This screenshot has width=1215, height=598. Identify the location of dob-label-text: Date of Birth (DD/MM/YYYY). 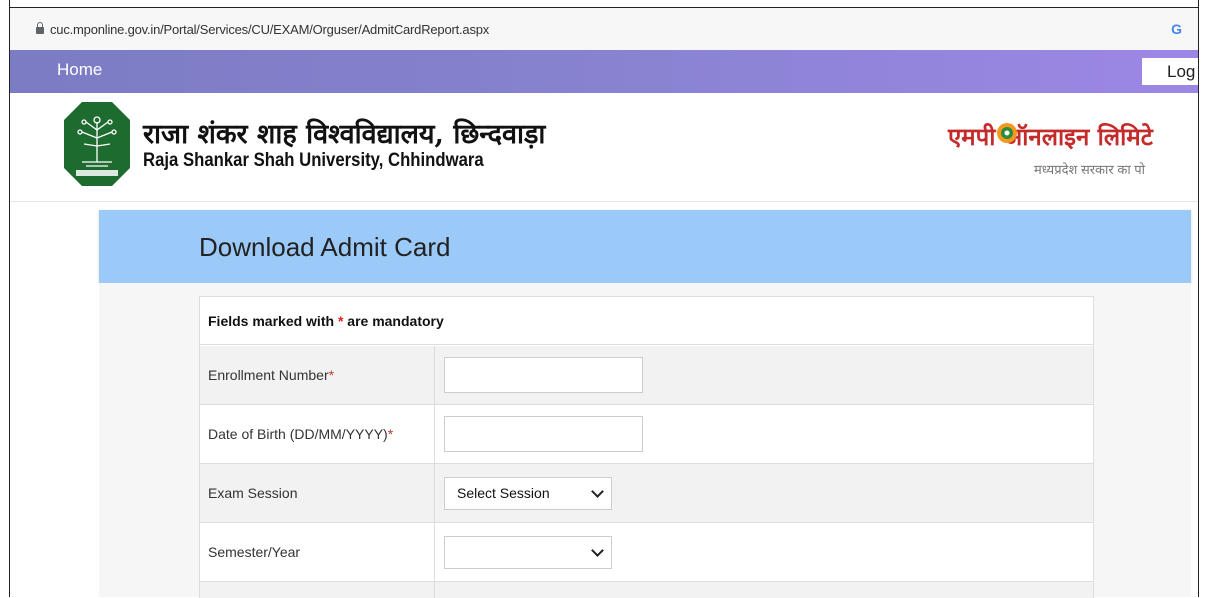
(298, 434).